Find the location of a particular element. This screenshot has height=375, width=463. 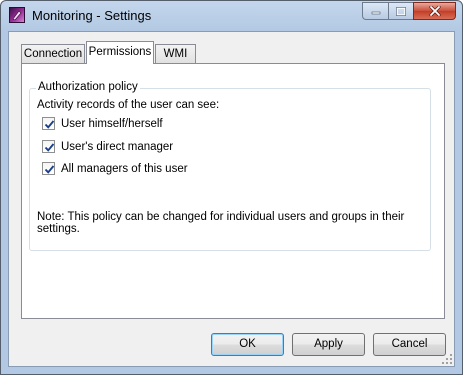

option-user-himself: User himself/herself is located at coordinates (102, 123).